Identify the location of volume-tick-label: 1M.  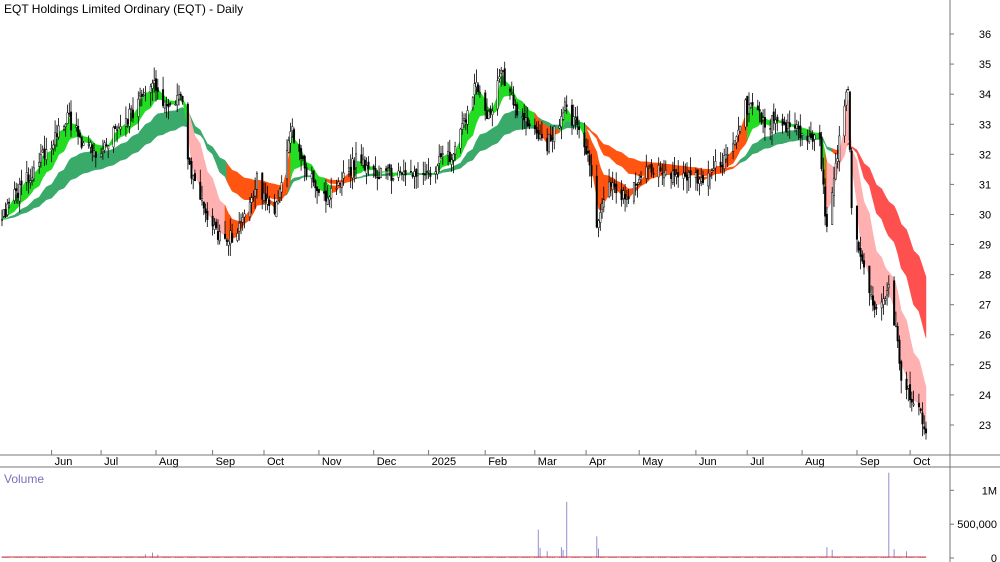
(989, 491).